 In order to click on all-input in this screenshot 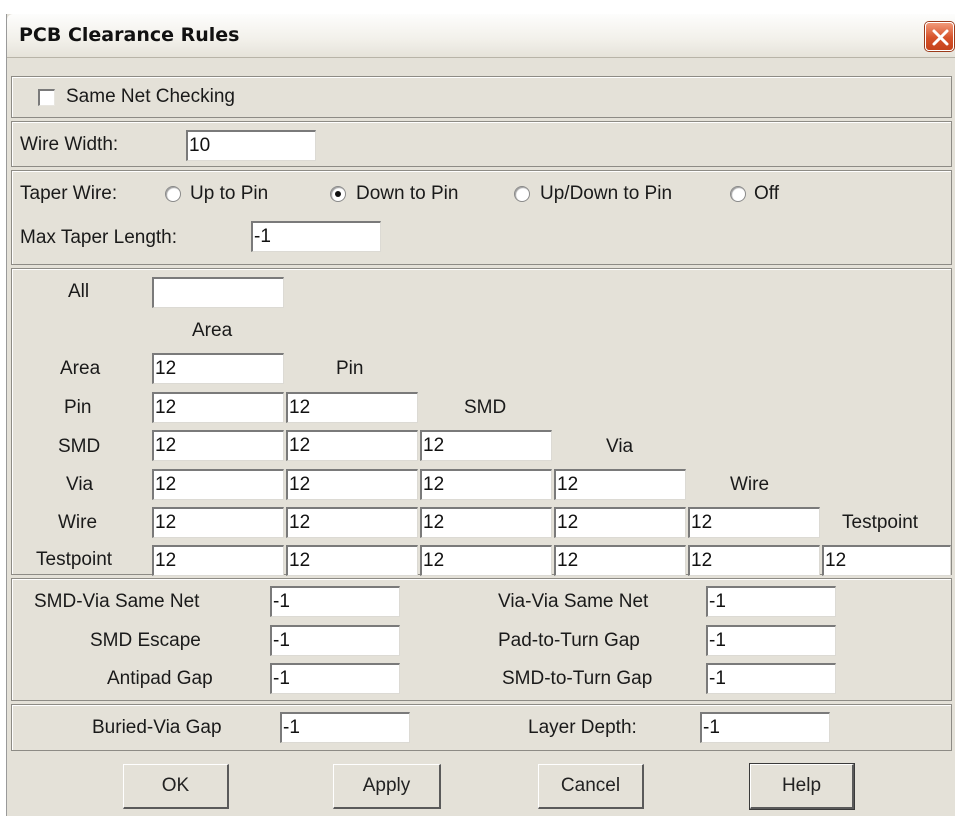, I will do `click(218, 292)`.